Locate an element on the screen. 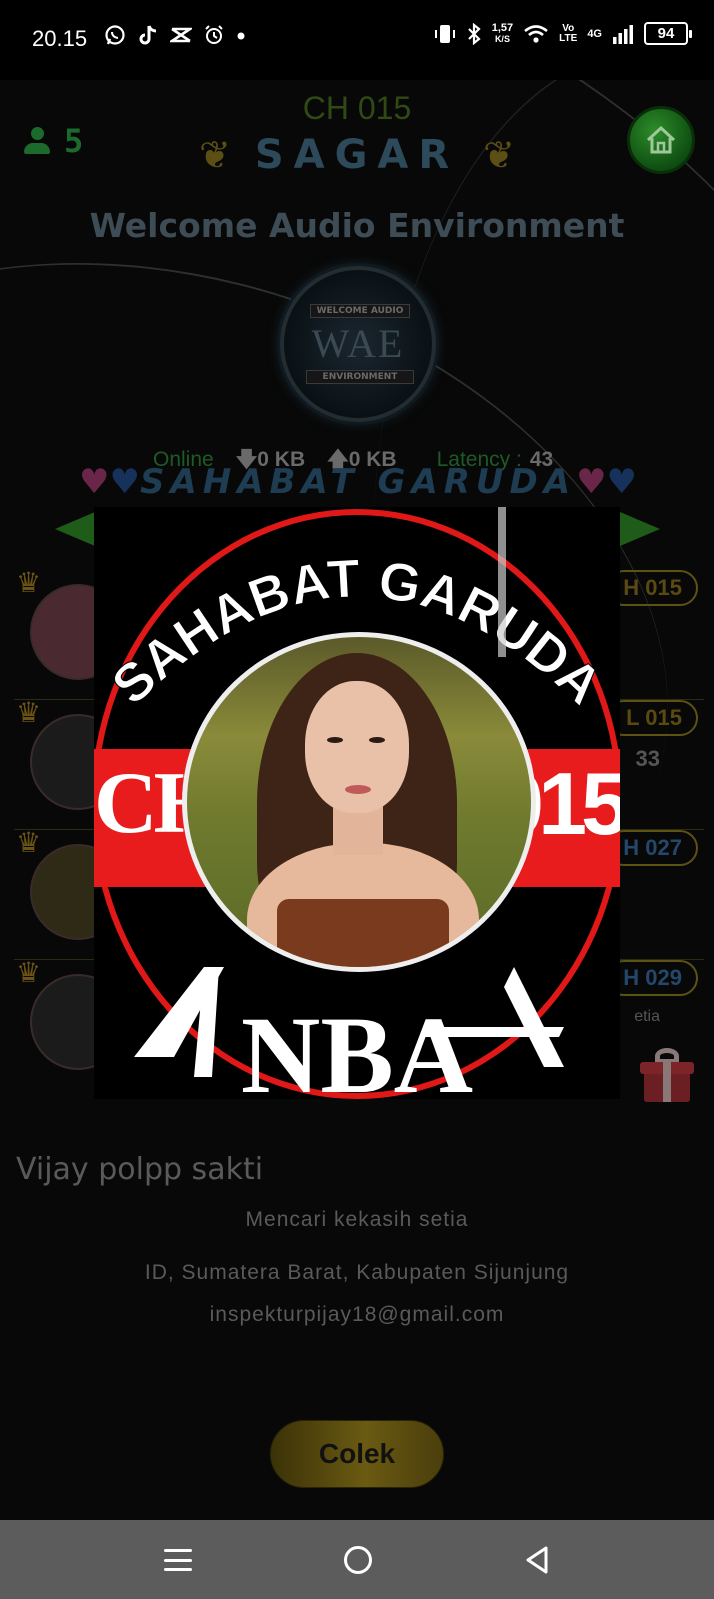  signal-icon is located at coordinates (623, 34).